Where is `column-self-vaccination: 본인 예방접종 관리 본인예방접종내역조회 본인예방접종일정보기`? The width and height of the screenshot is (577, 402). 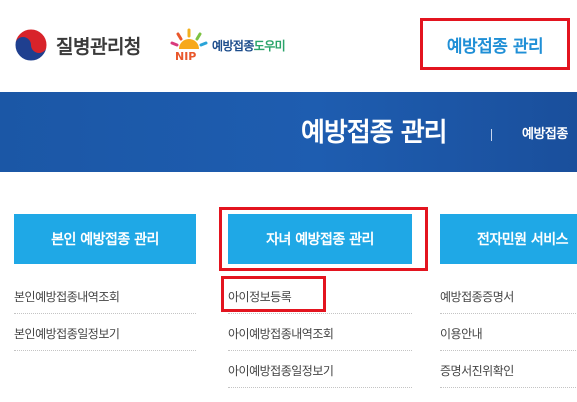 column-self-vaccination: 본인 예방접종 관리 본인예방접종내역조회 본인예방접종일정보기 is located at coordinates (105, 282).